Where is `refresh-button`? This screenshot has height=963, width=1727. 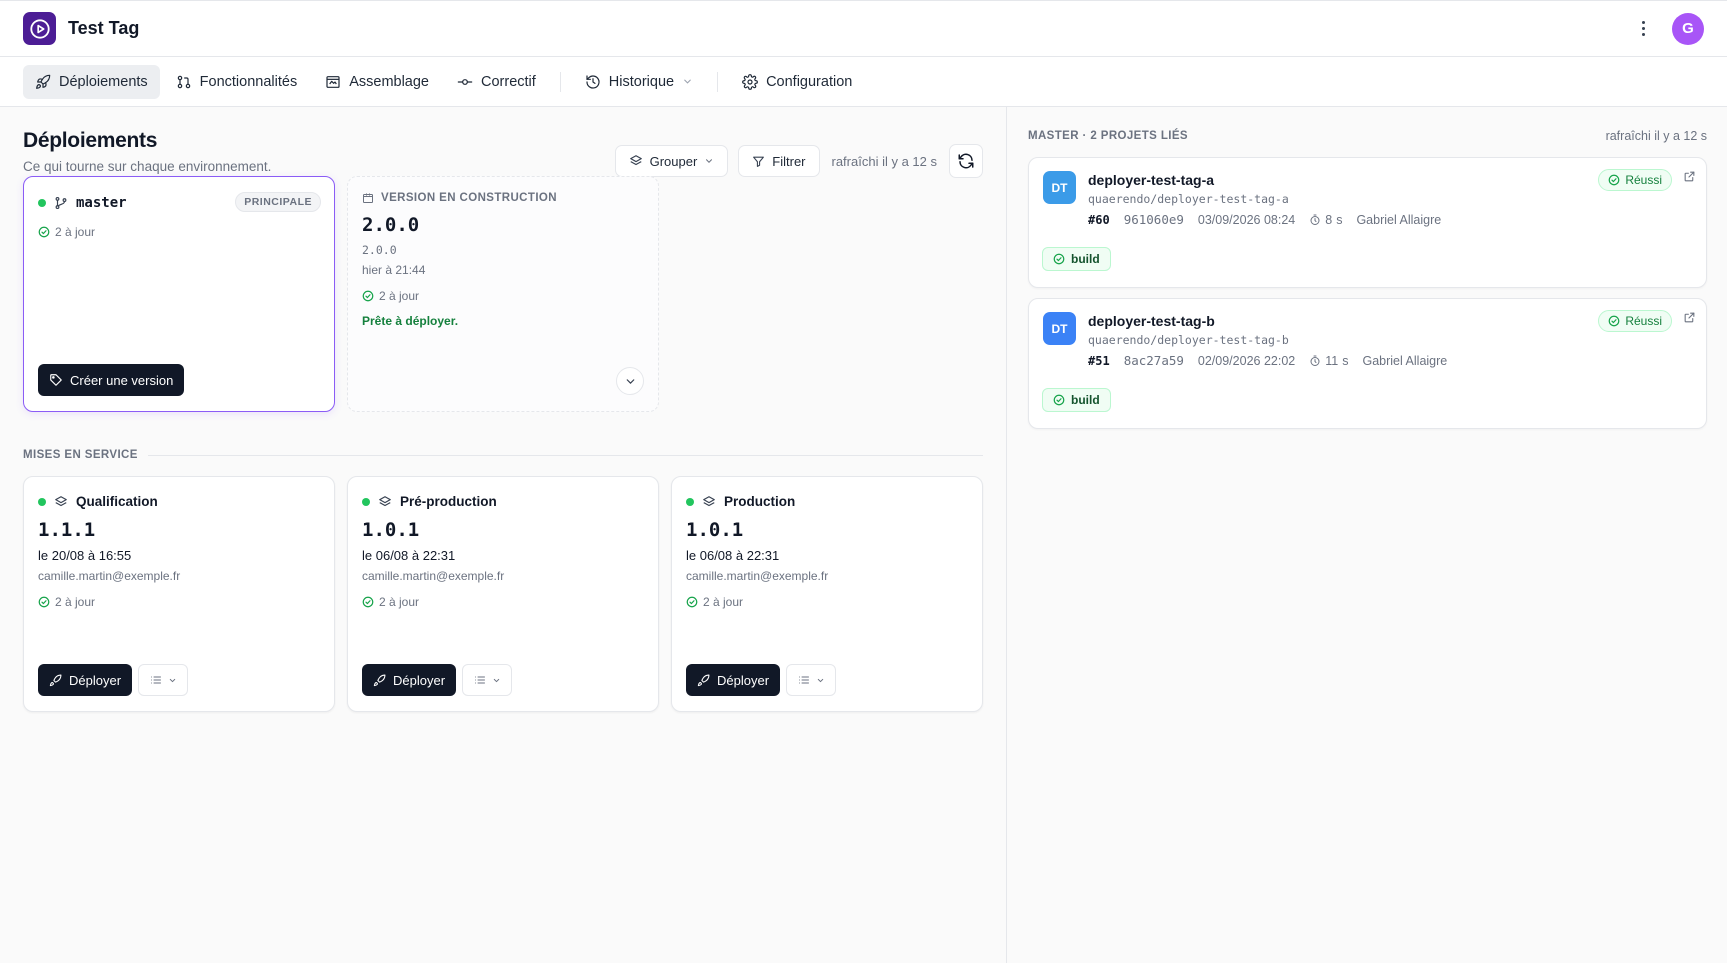 refresh-button is located at coordinates (966, 161).